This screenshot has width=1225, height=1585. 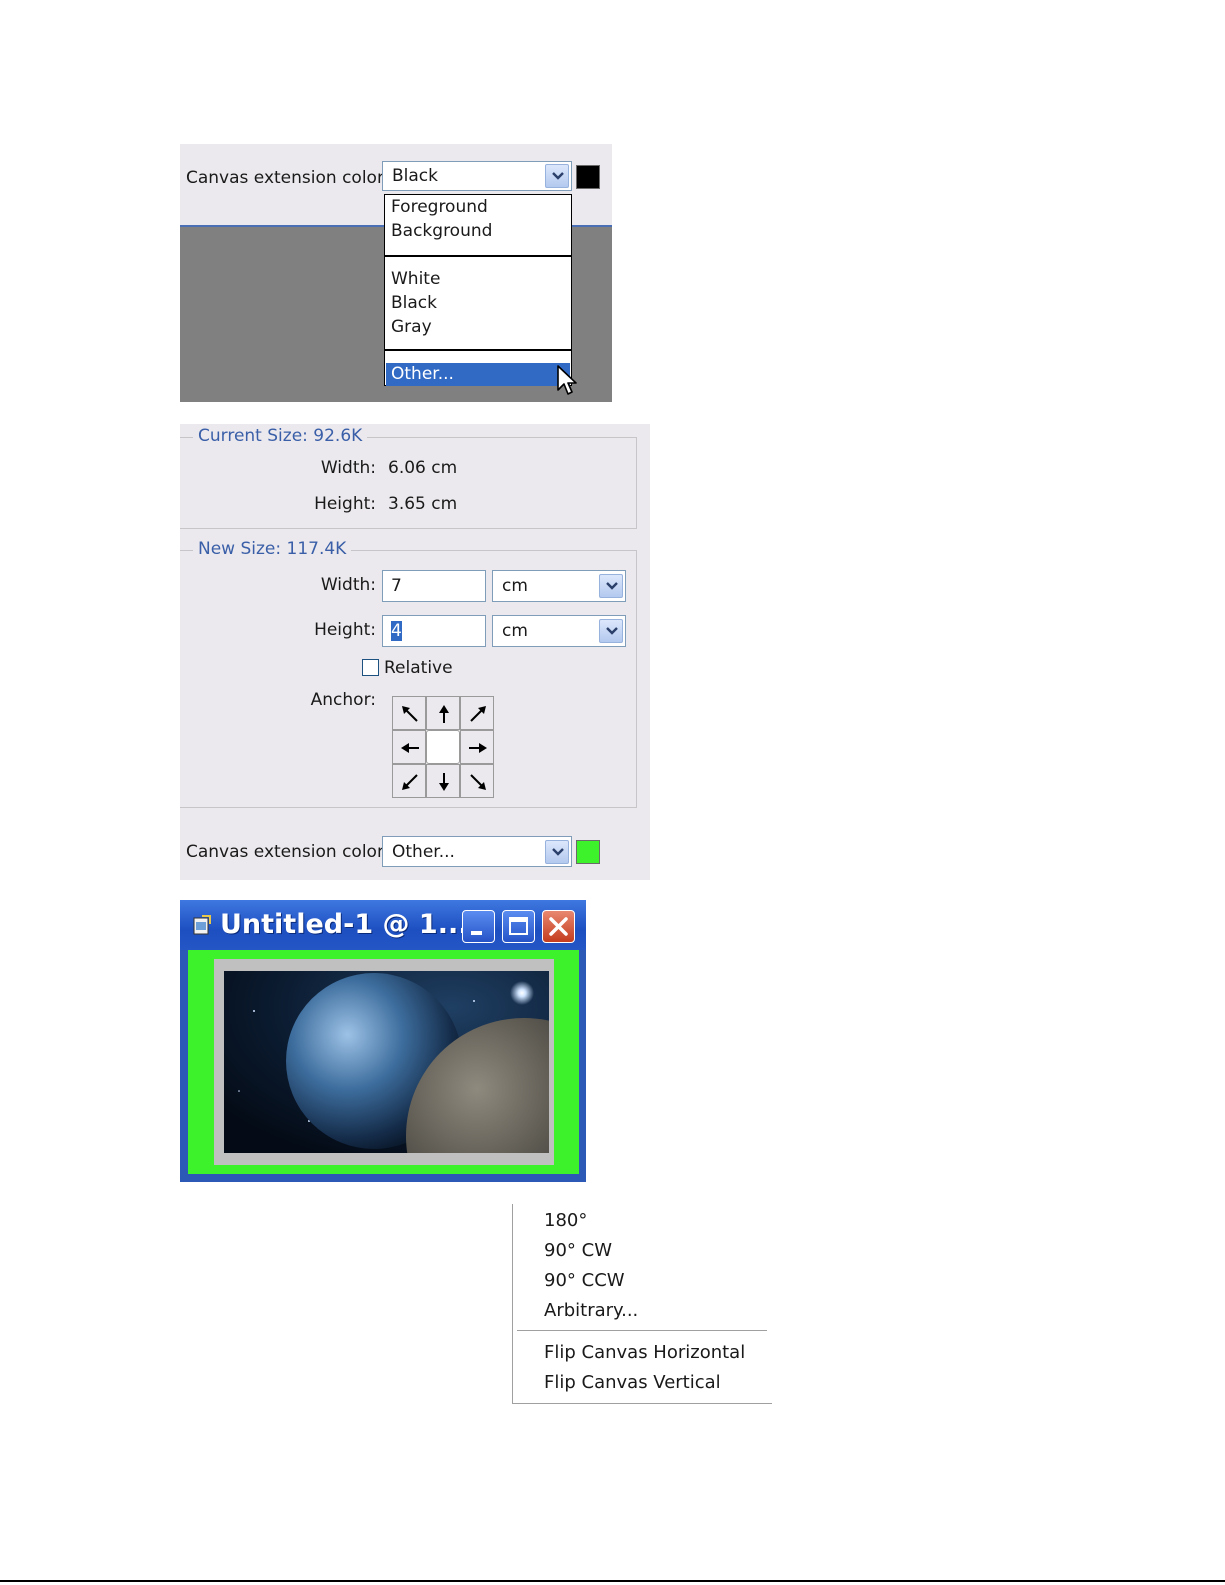 I want to click on current-width-value: 6.06 cm, so click(x=423, y=468).